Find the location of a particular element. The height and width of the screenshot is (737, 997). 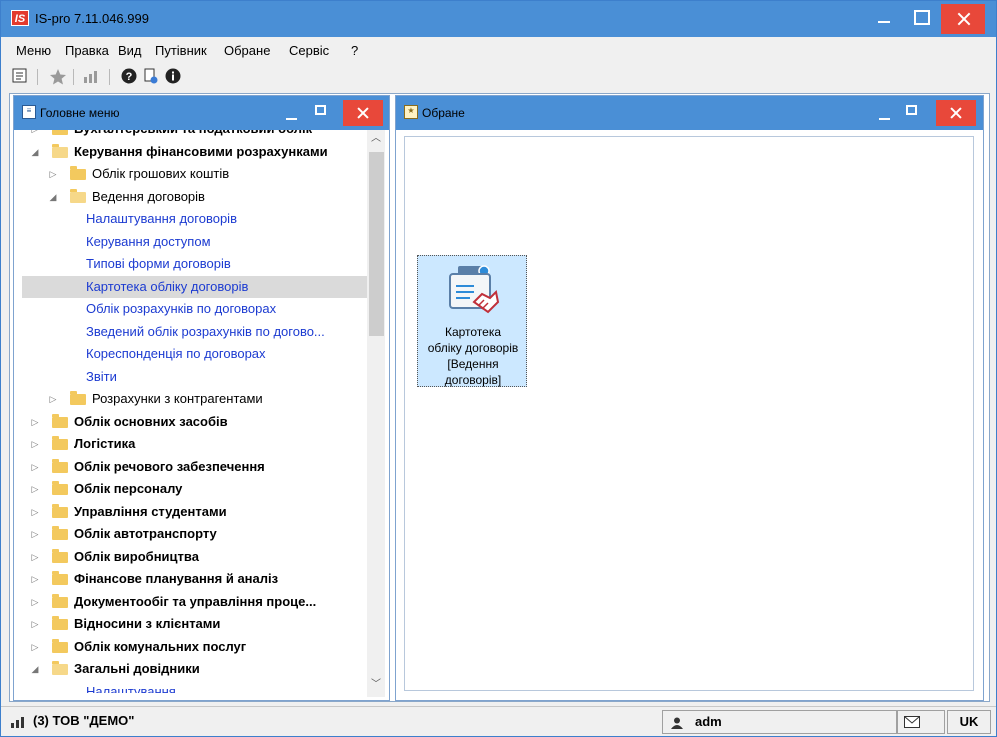

menu-item-view: Вид is located at coordinates (130, 50).